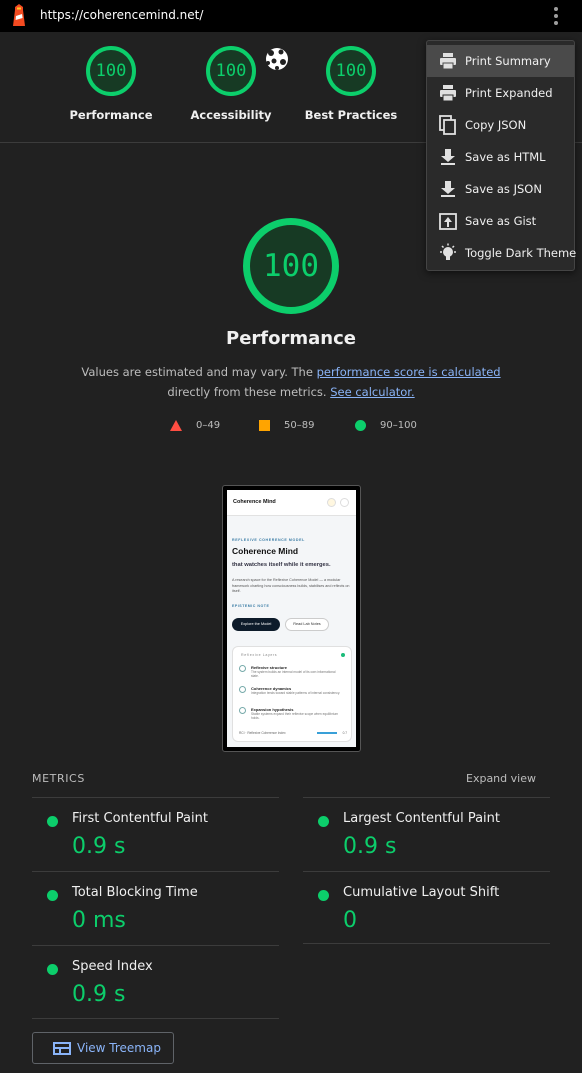  Describe the element at coordinates (291, 16) in the screenshot. I see `url-bar: https://coherencemind.net/` at that location.